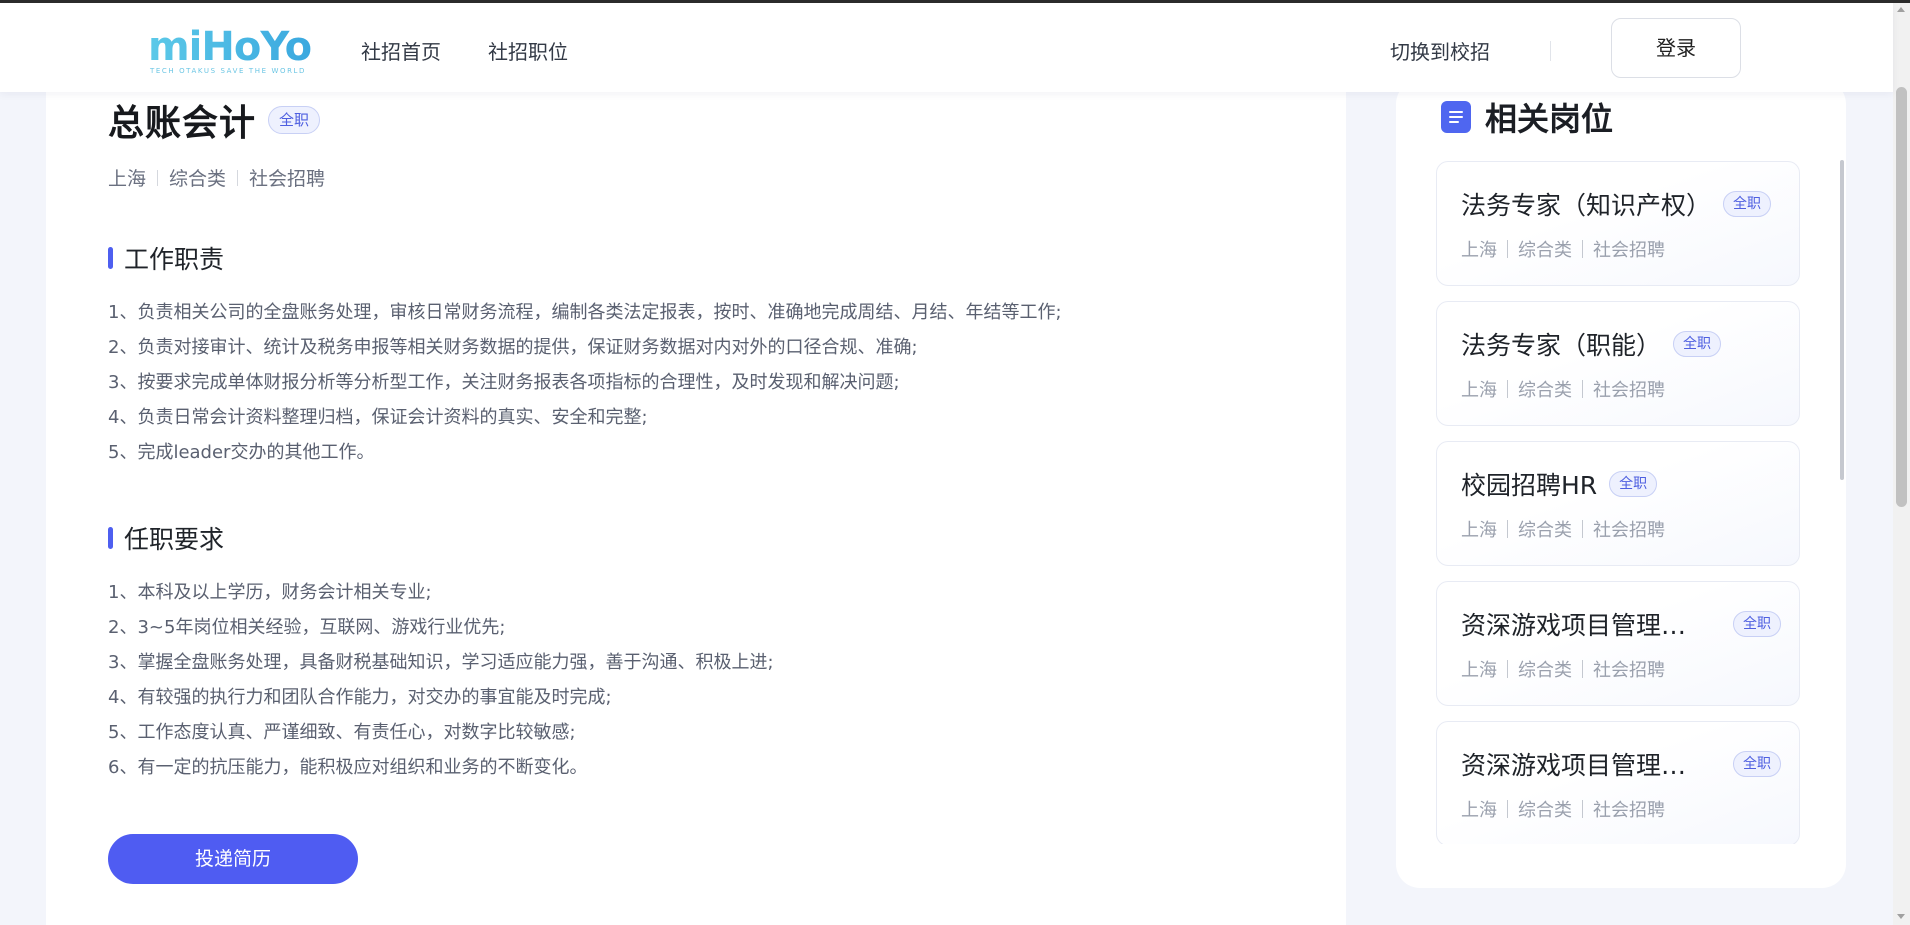  I want to click on scrollbar-thumb, so click(1901, 297).